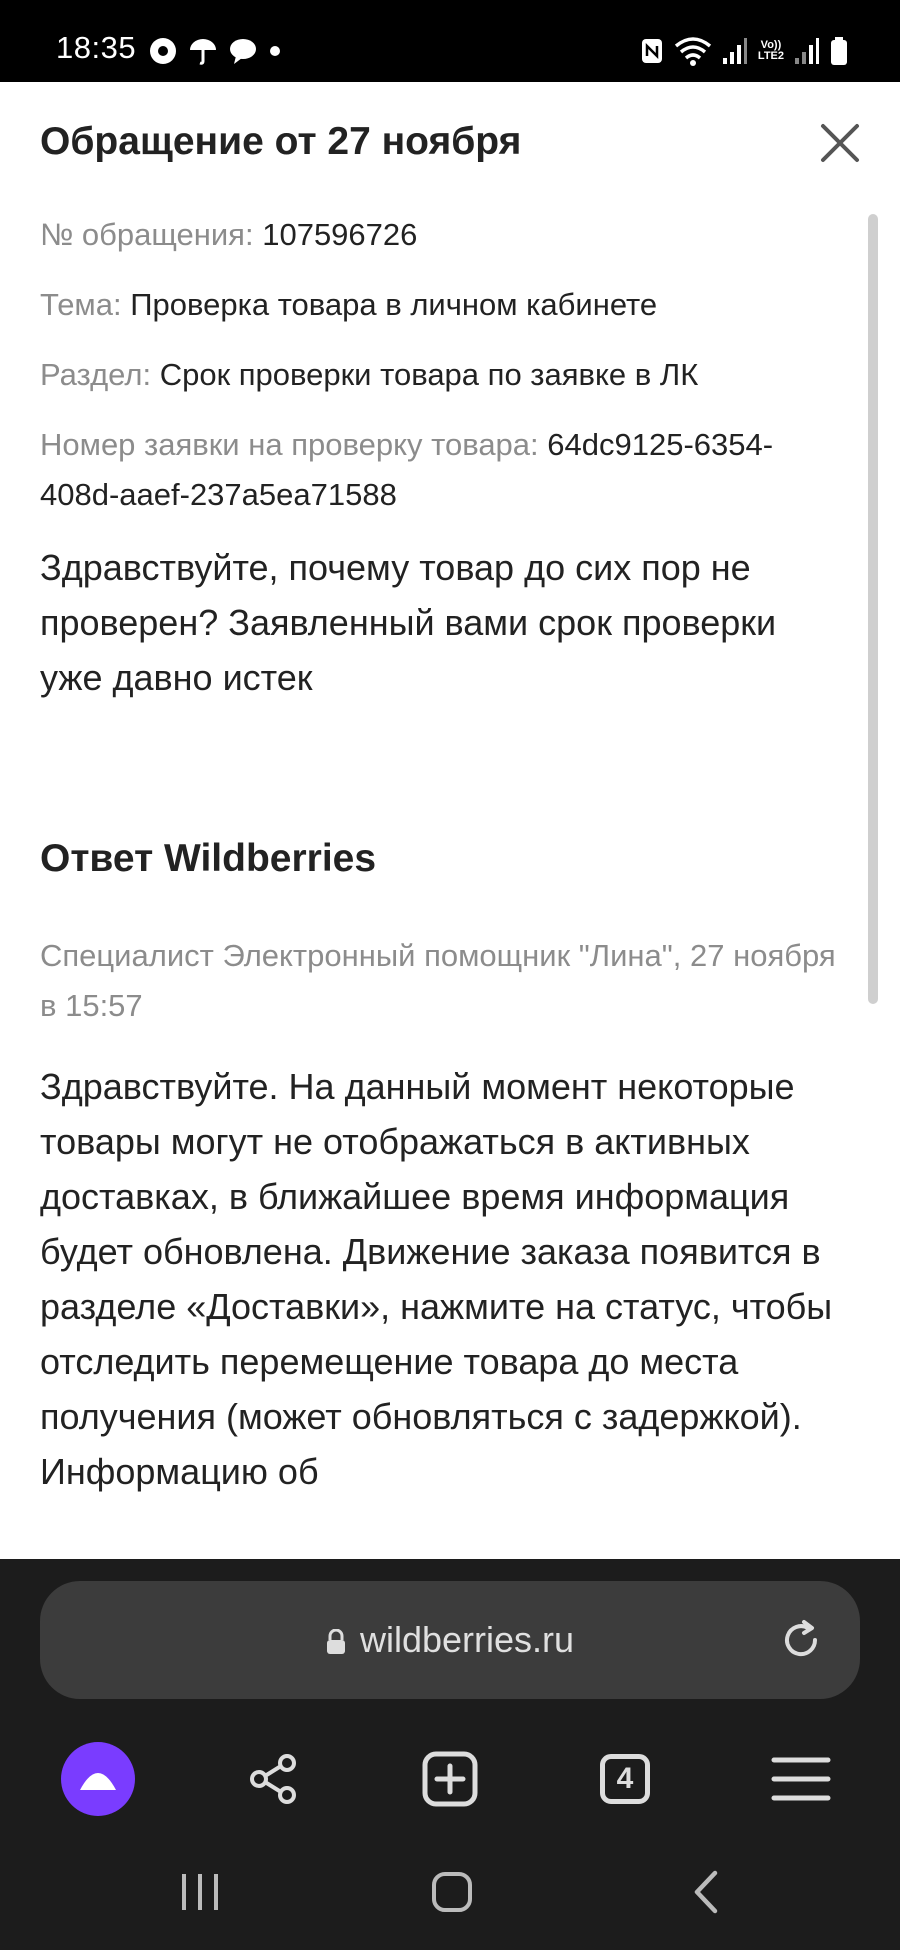 The height and width of the screenshot is (1950, 900). I want to click on menu-icon, so click(801, 1779).